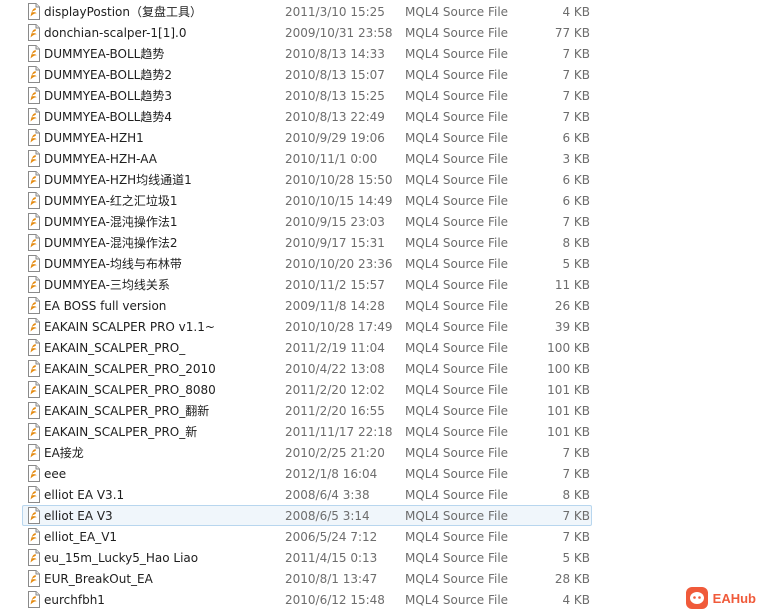 The height and width of the screenshot is (613, 762). I want to click on file-row: eee 2012/1/8 16:04 MQL4 Source File 7 KB, so click(307, 473).